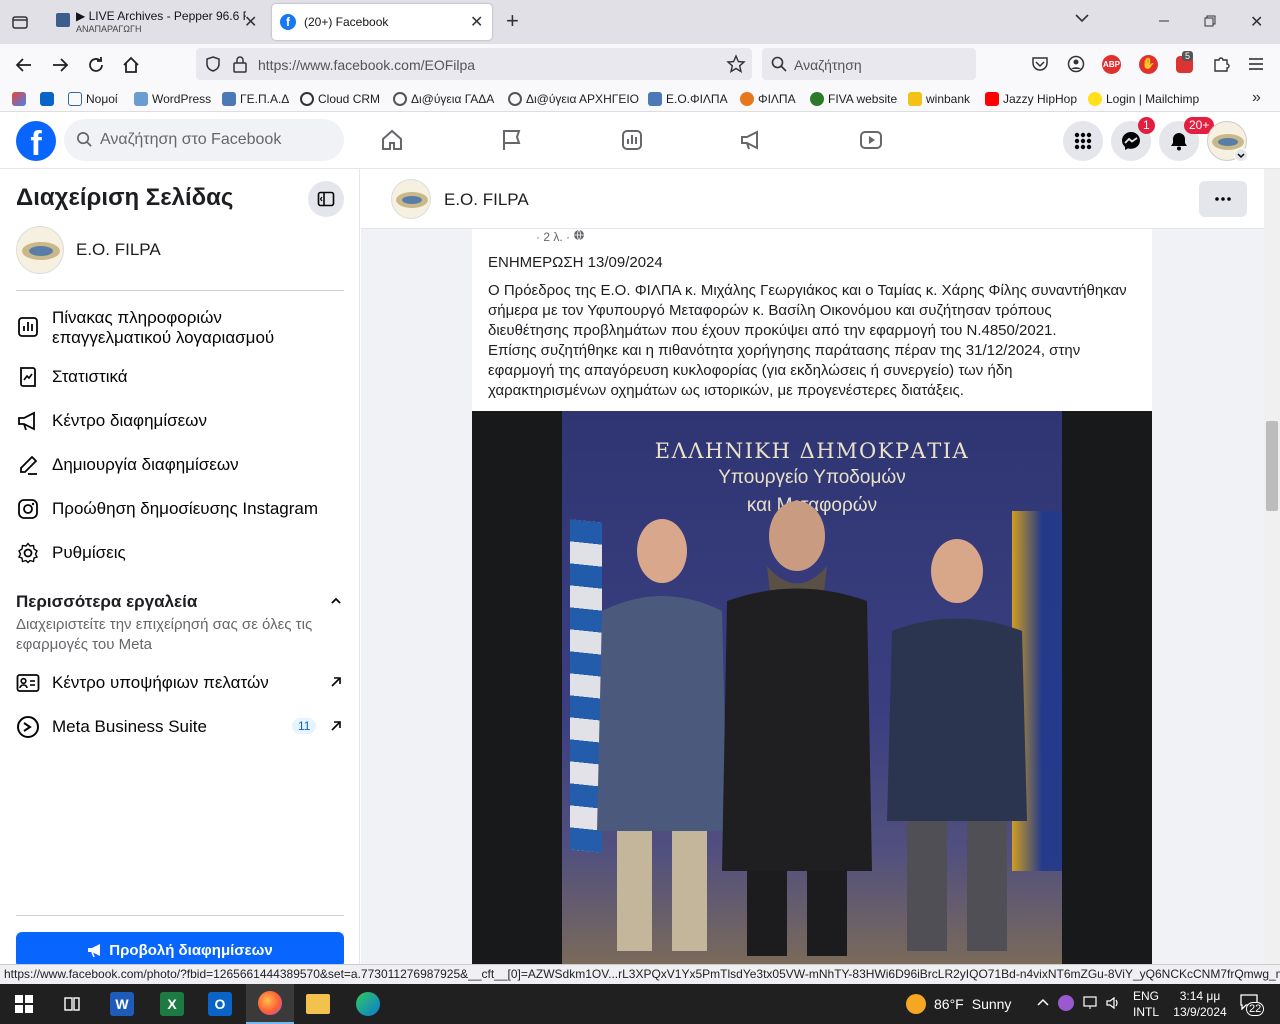 The height and width of the screenshot is (1024, 1280). What do you see at coordinates (180, 683) in the screenshot?
I see `sidebar-item-leads-center: Κέντρο υποψήφιων πελατών` at bounding box center [180, 683].